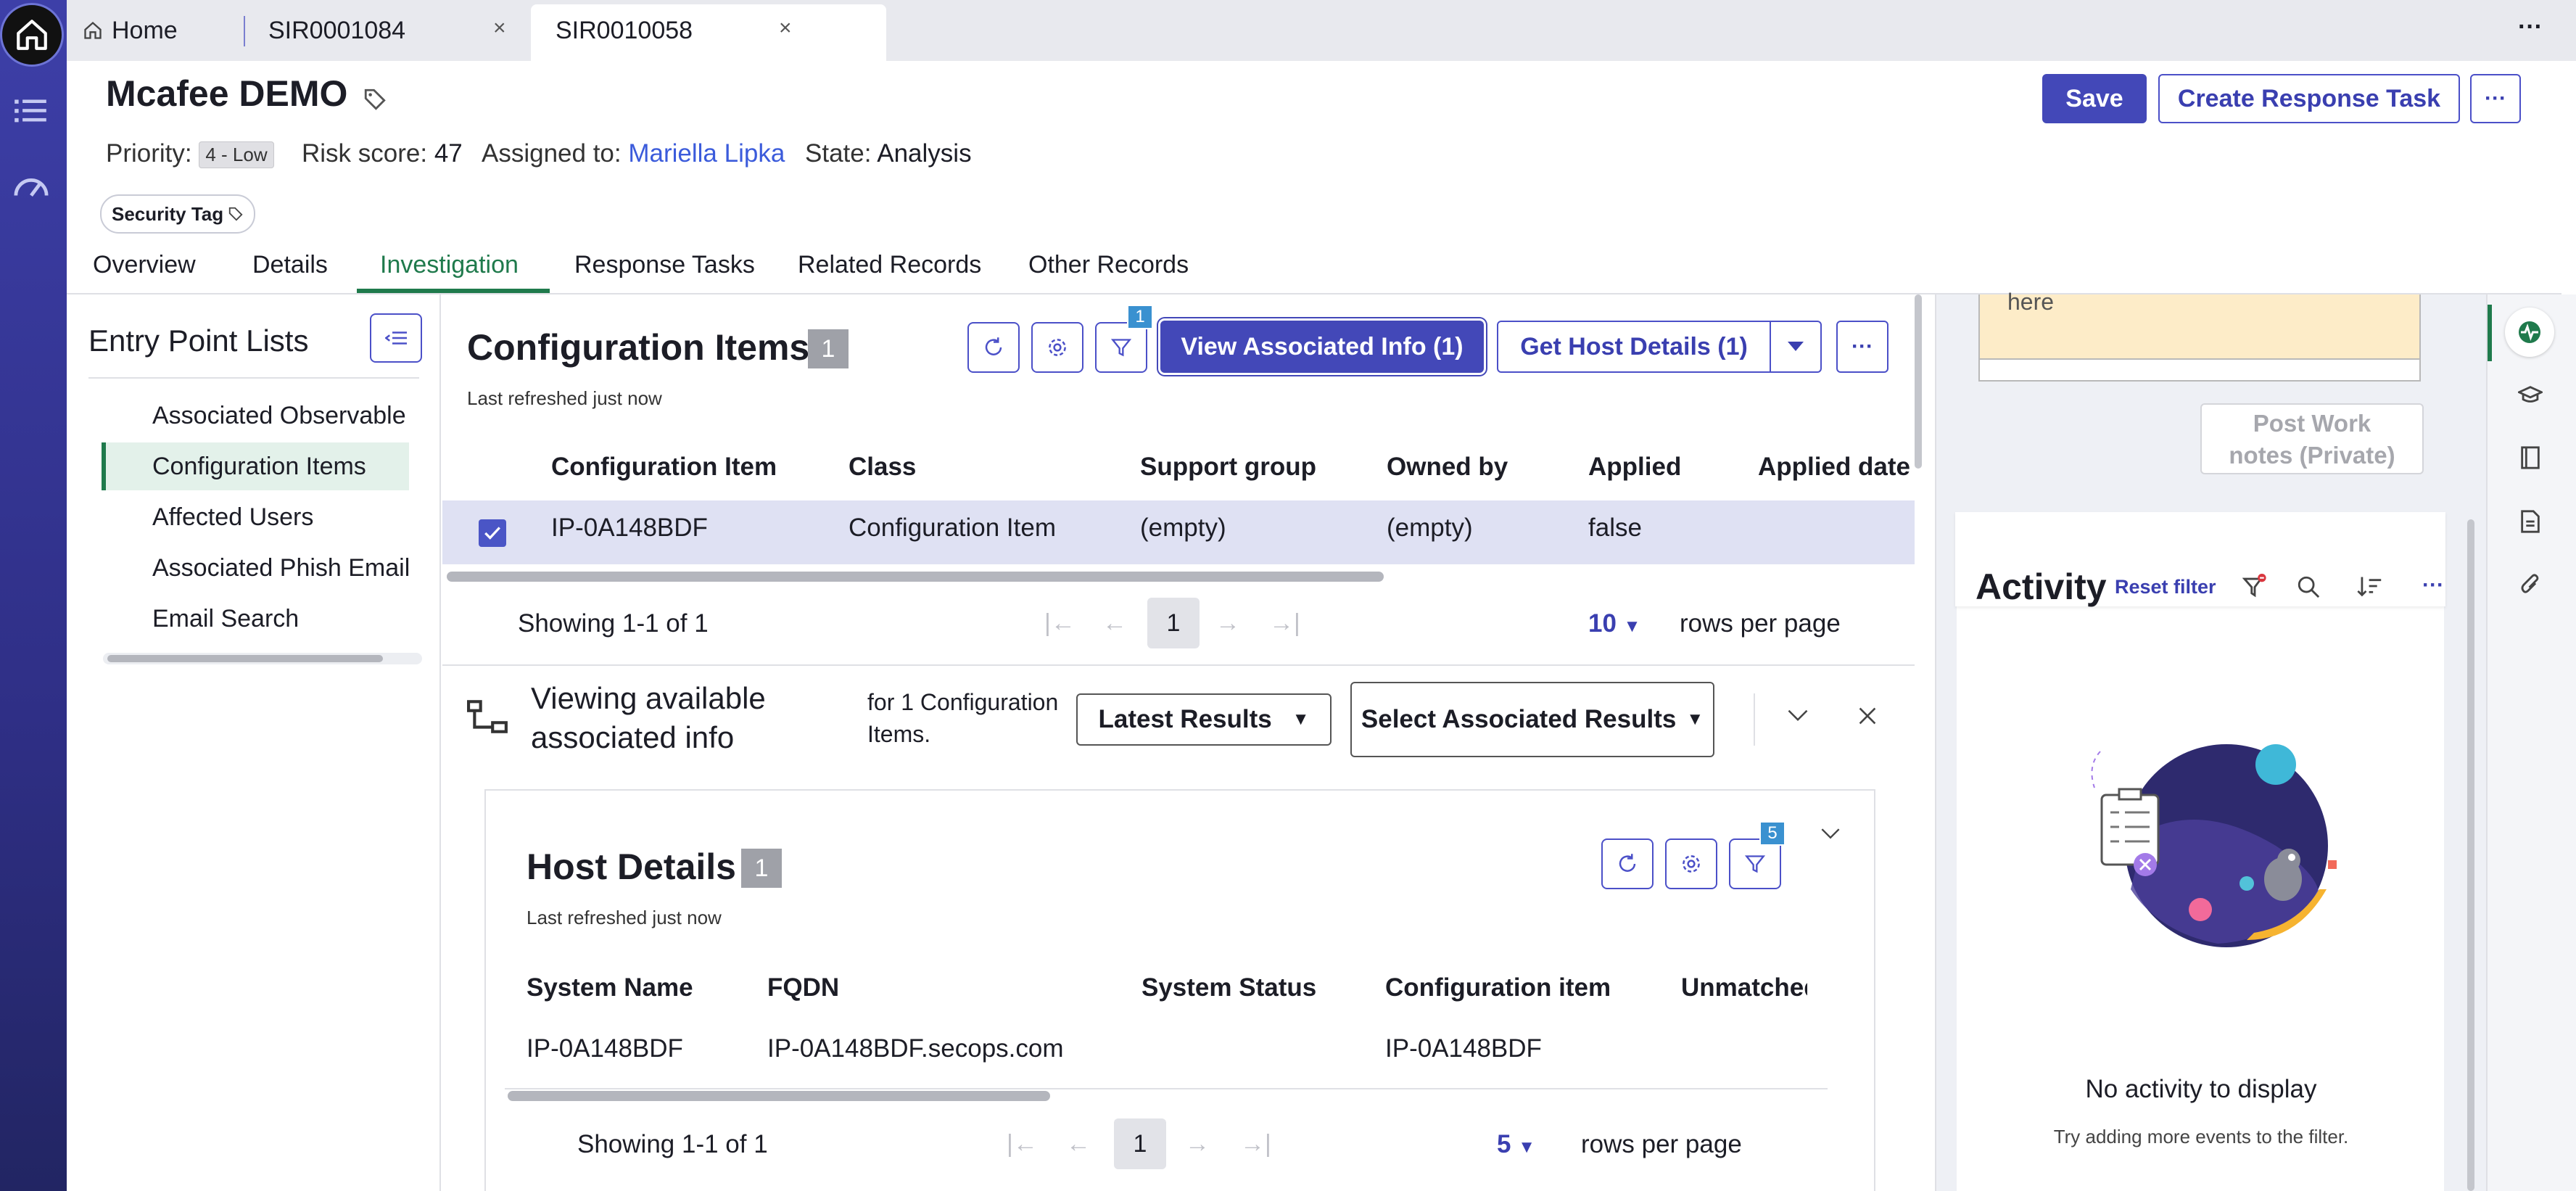 The width and height of the screenshot is (2576, 1191). I want to click on tab-sir0010058: SIR0010058, so click(624, 30).